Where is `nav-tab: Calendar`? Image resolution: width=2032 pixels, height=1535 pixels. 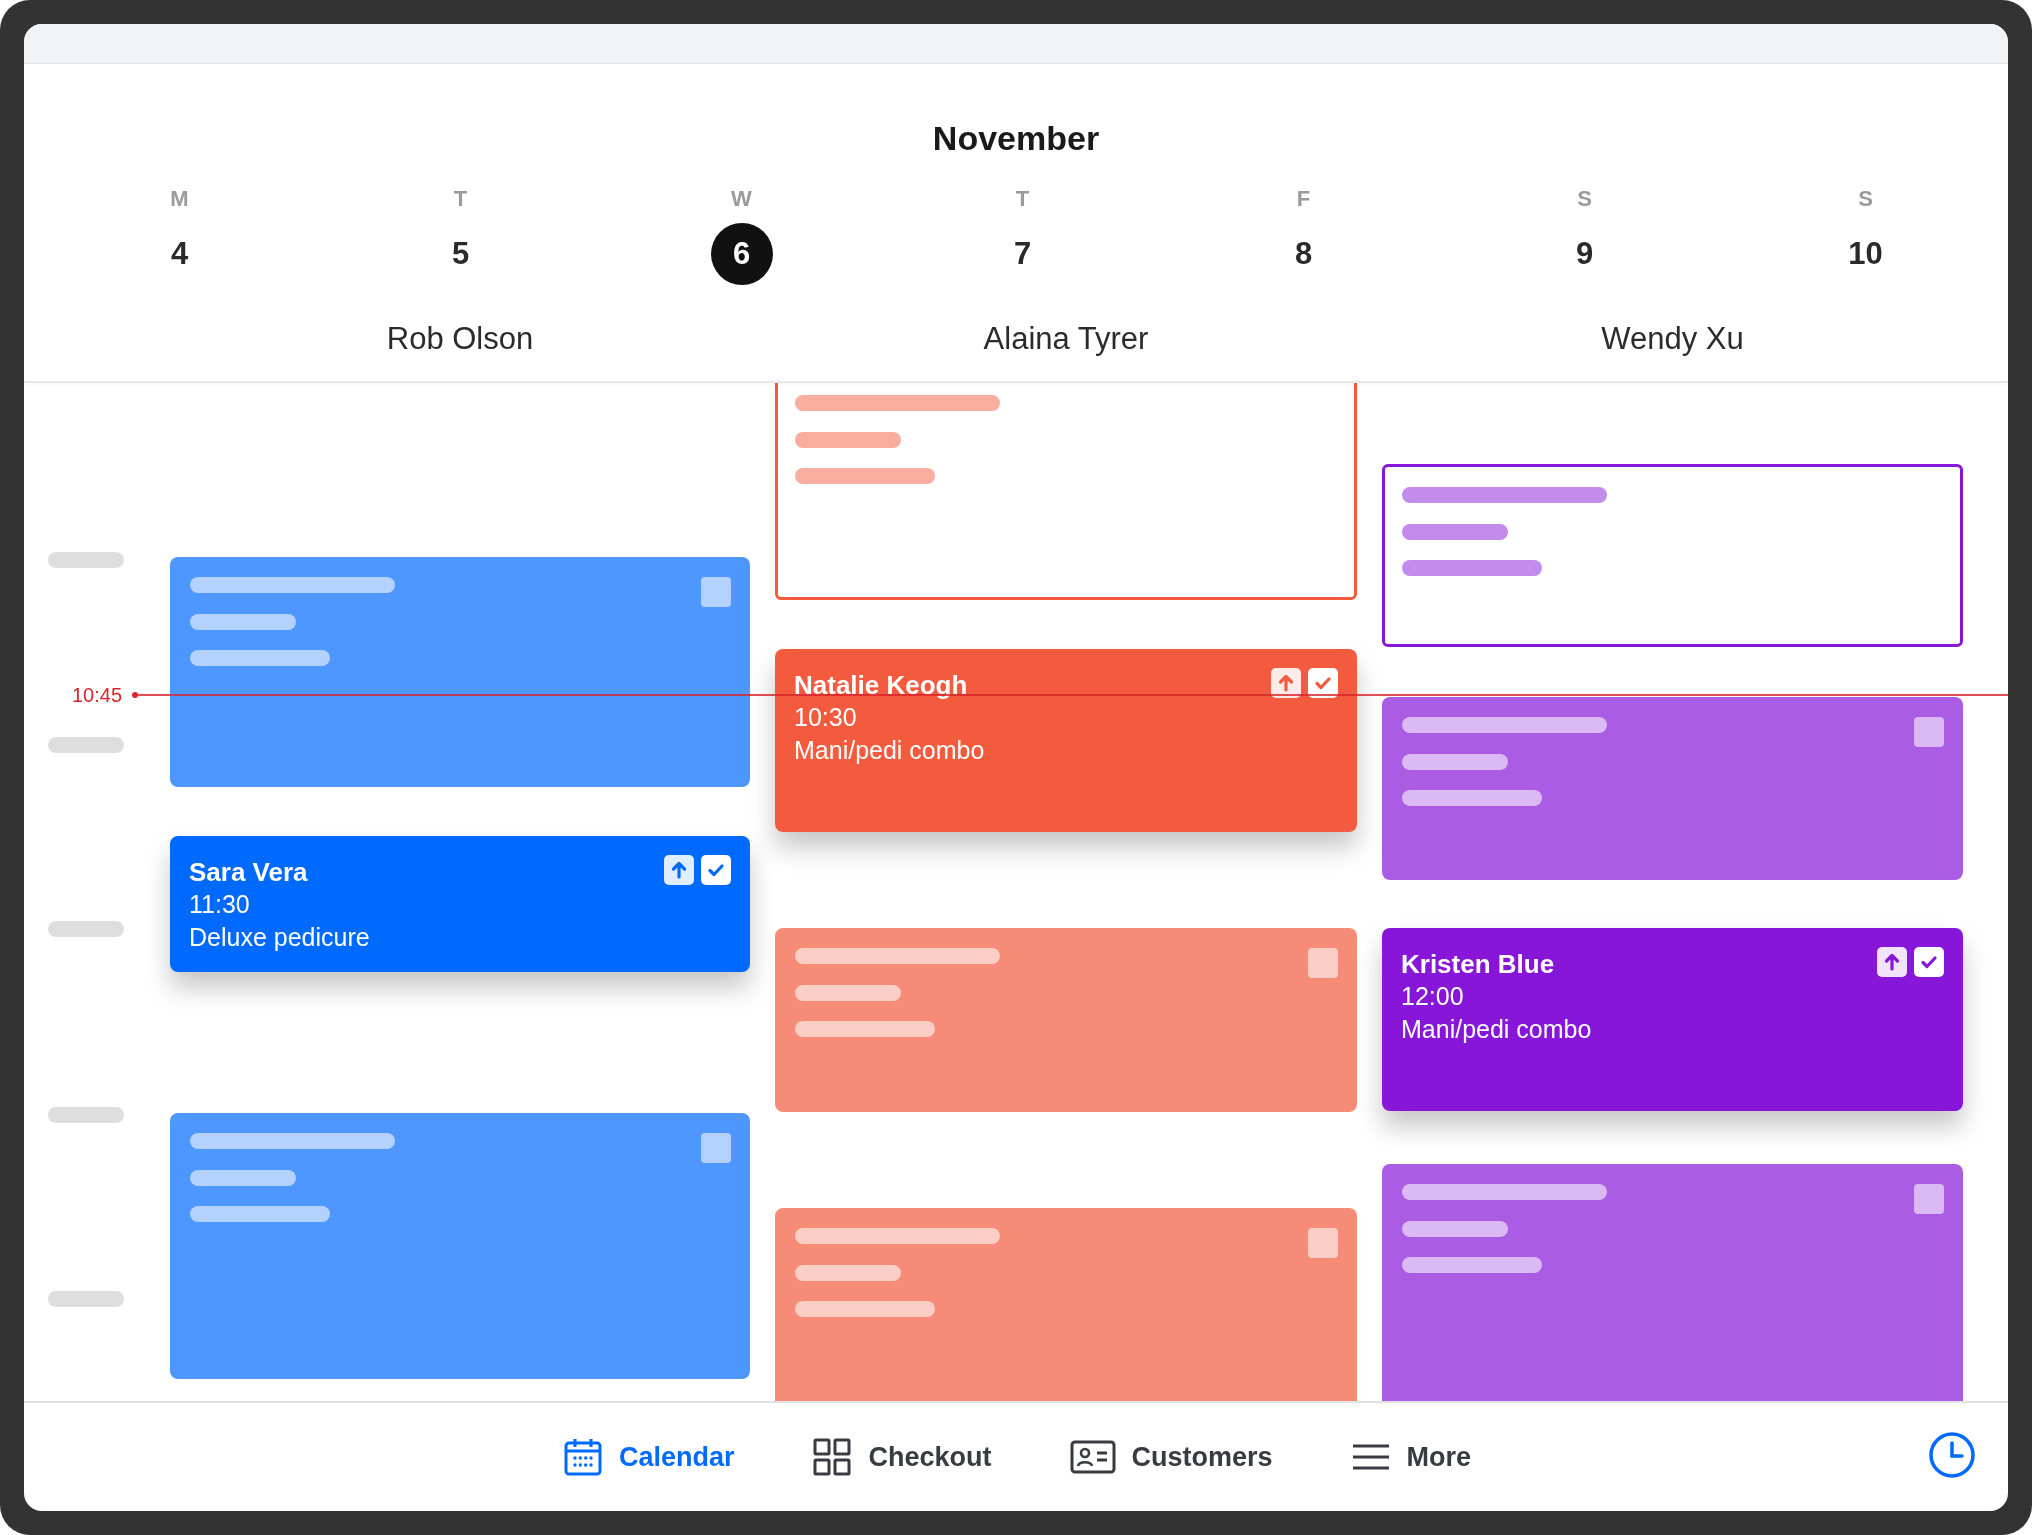
nav-tab: Calendar is located at coordinates (648, 1457).